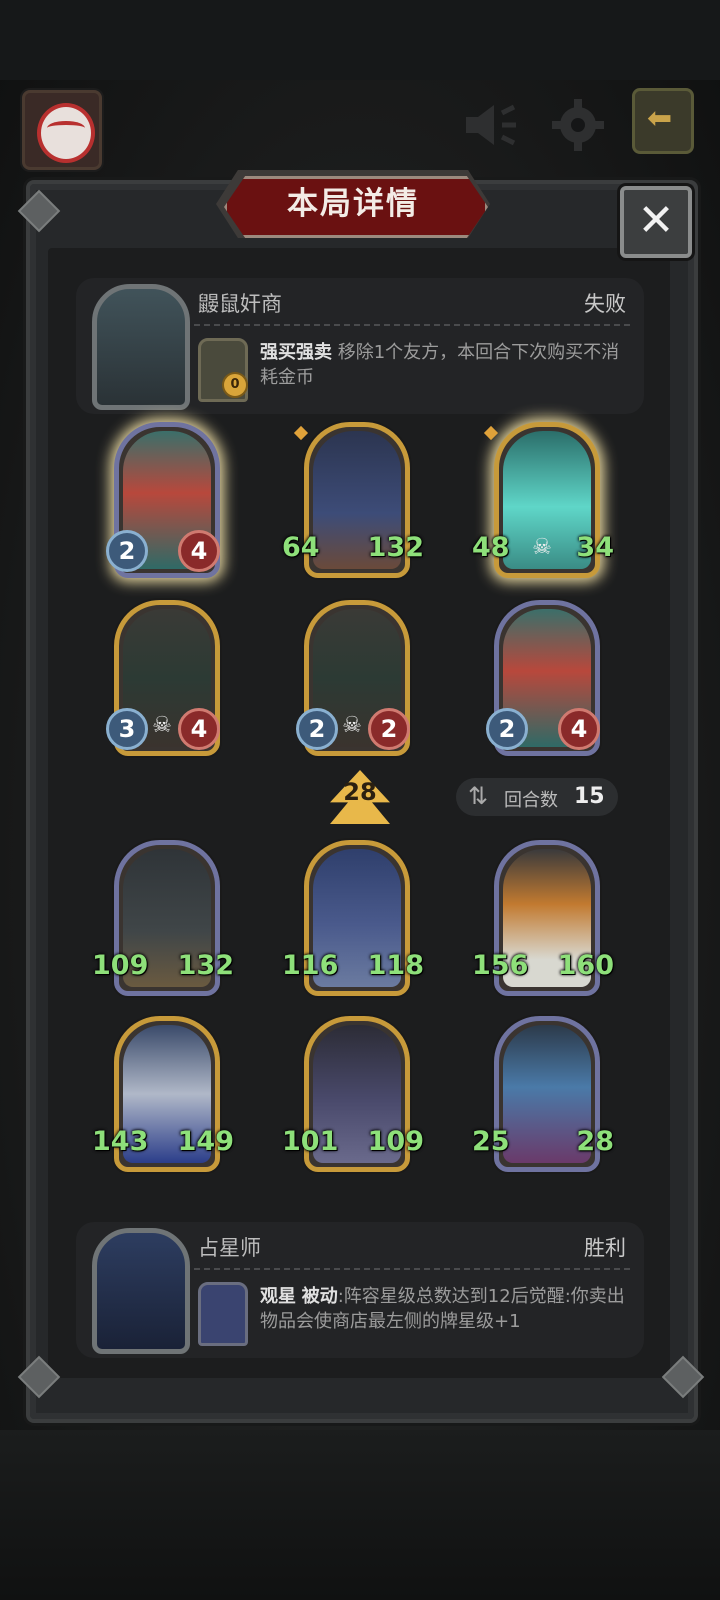  Describe the element at coordinates (360, 40) in the screenshot. I see `background-wall` at that location.